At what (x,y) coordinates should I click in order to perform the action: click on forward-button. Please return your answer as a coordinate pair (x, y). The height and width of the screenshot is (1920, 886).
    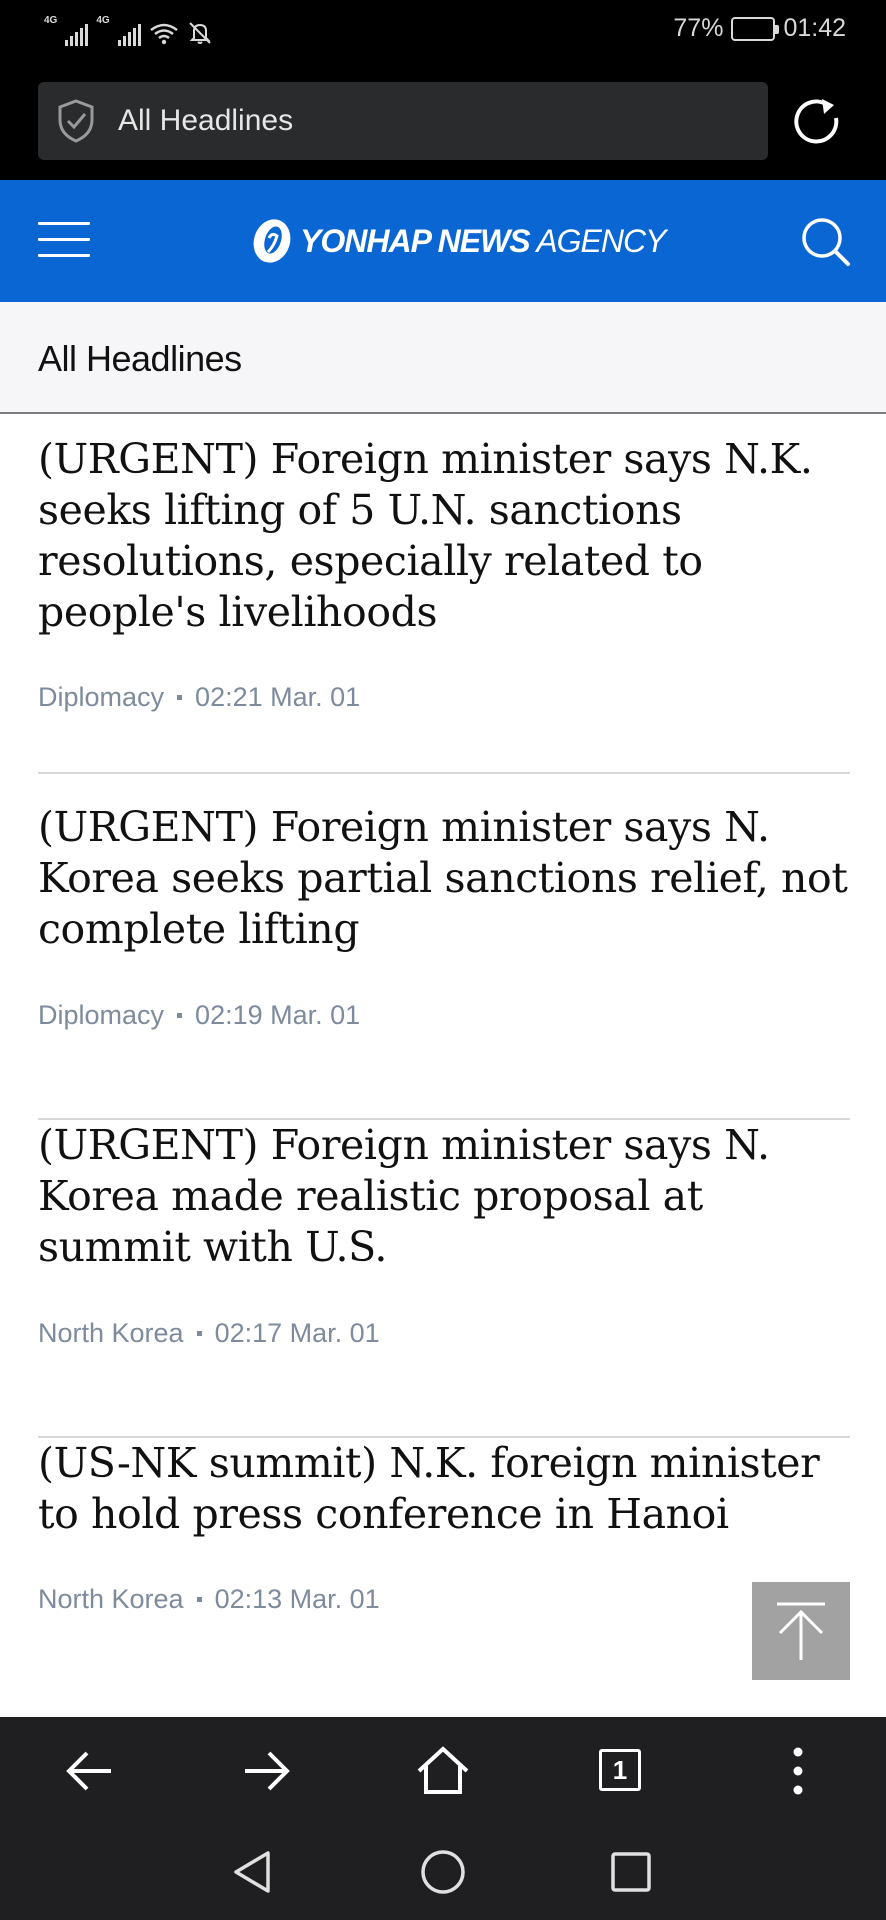
    Looking at the image, I should click on (266, 1771).